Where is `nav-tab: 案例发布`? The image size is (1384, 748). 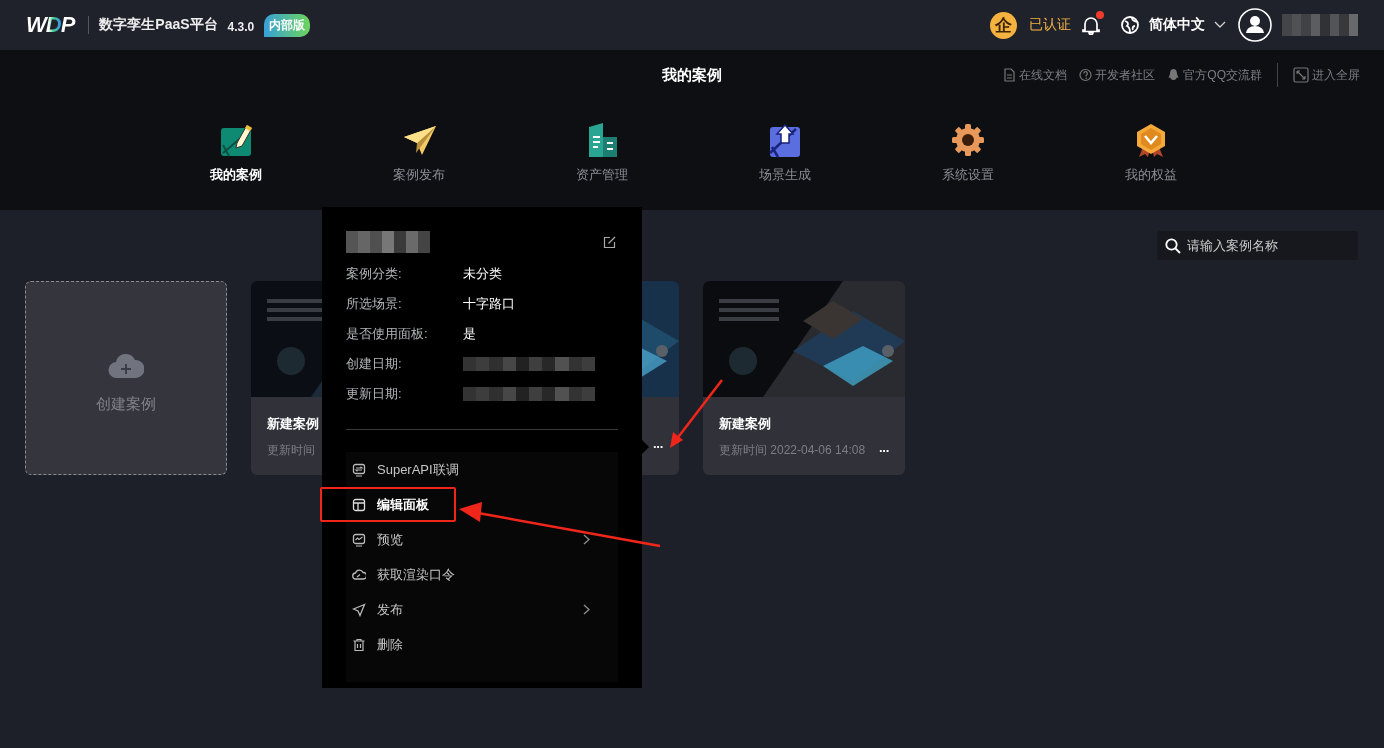
nav-tab: 案例发布 is located at coordinates (418, 153).